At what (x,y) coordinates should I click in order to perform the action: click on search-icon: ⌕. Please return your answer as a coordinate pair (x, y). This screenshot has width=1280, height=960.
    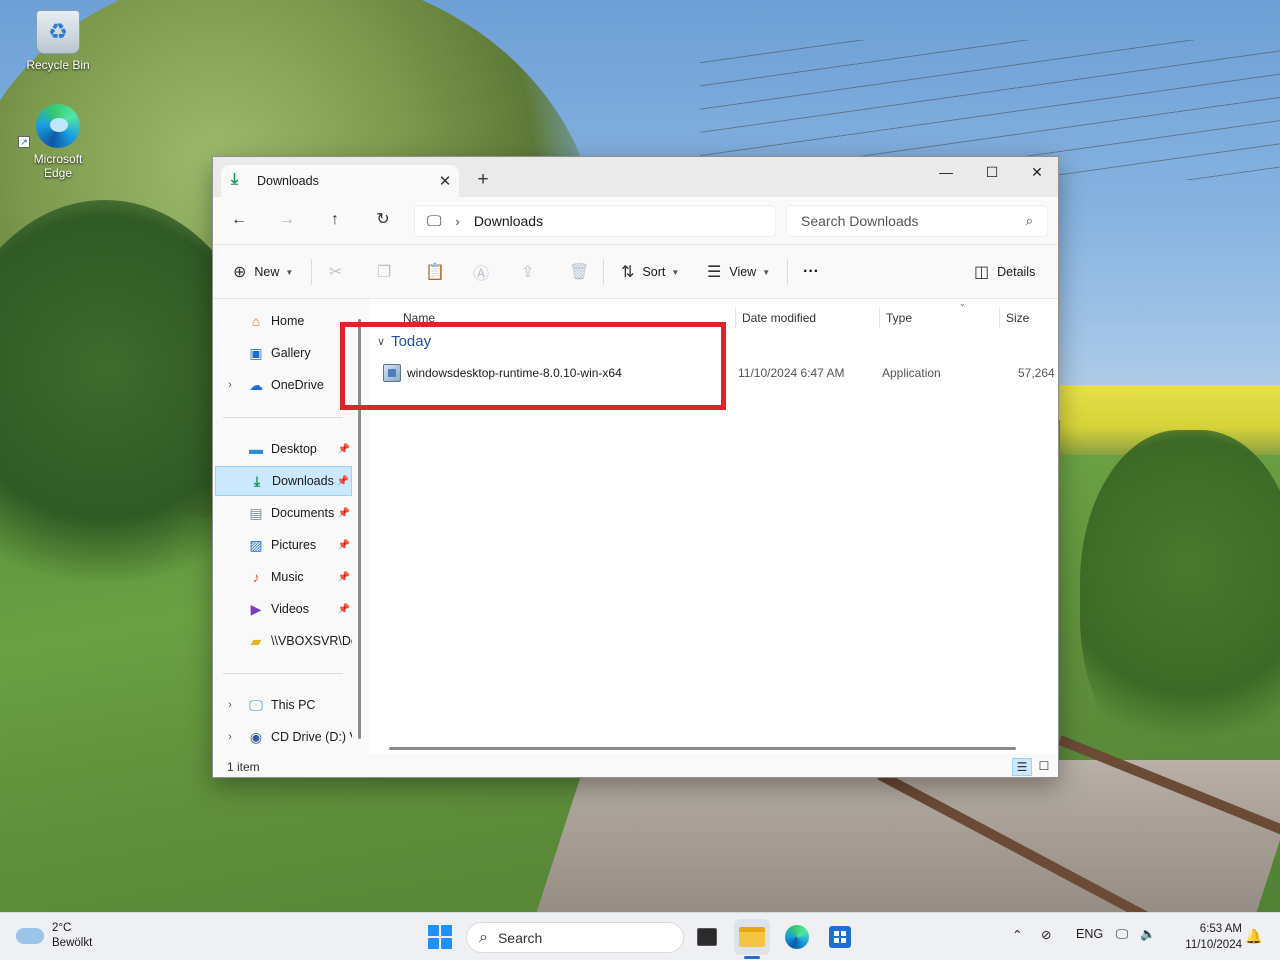
    Looking at the image, I should click on (1029, 220).